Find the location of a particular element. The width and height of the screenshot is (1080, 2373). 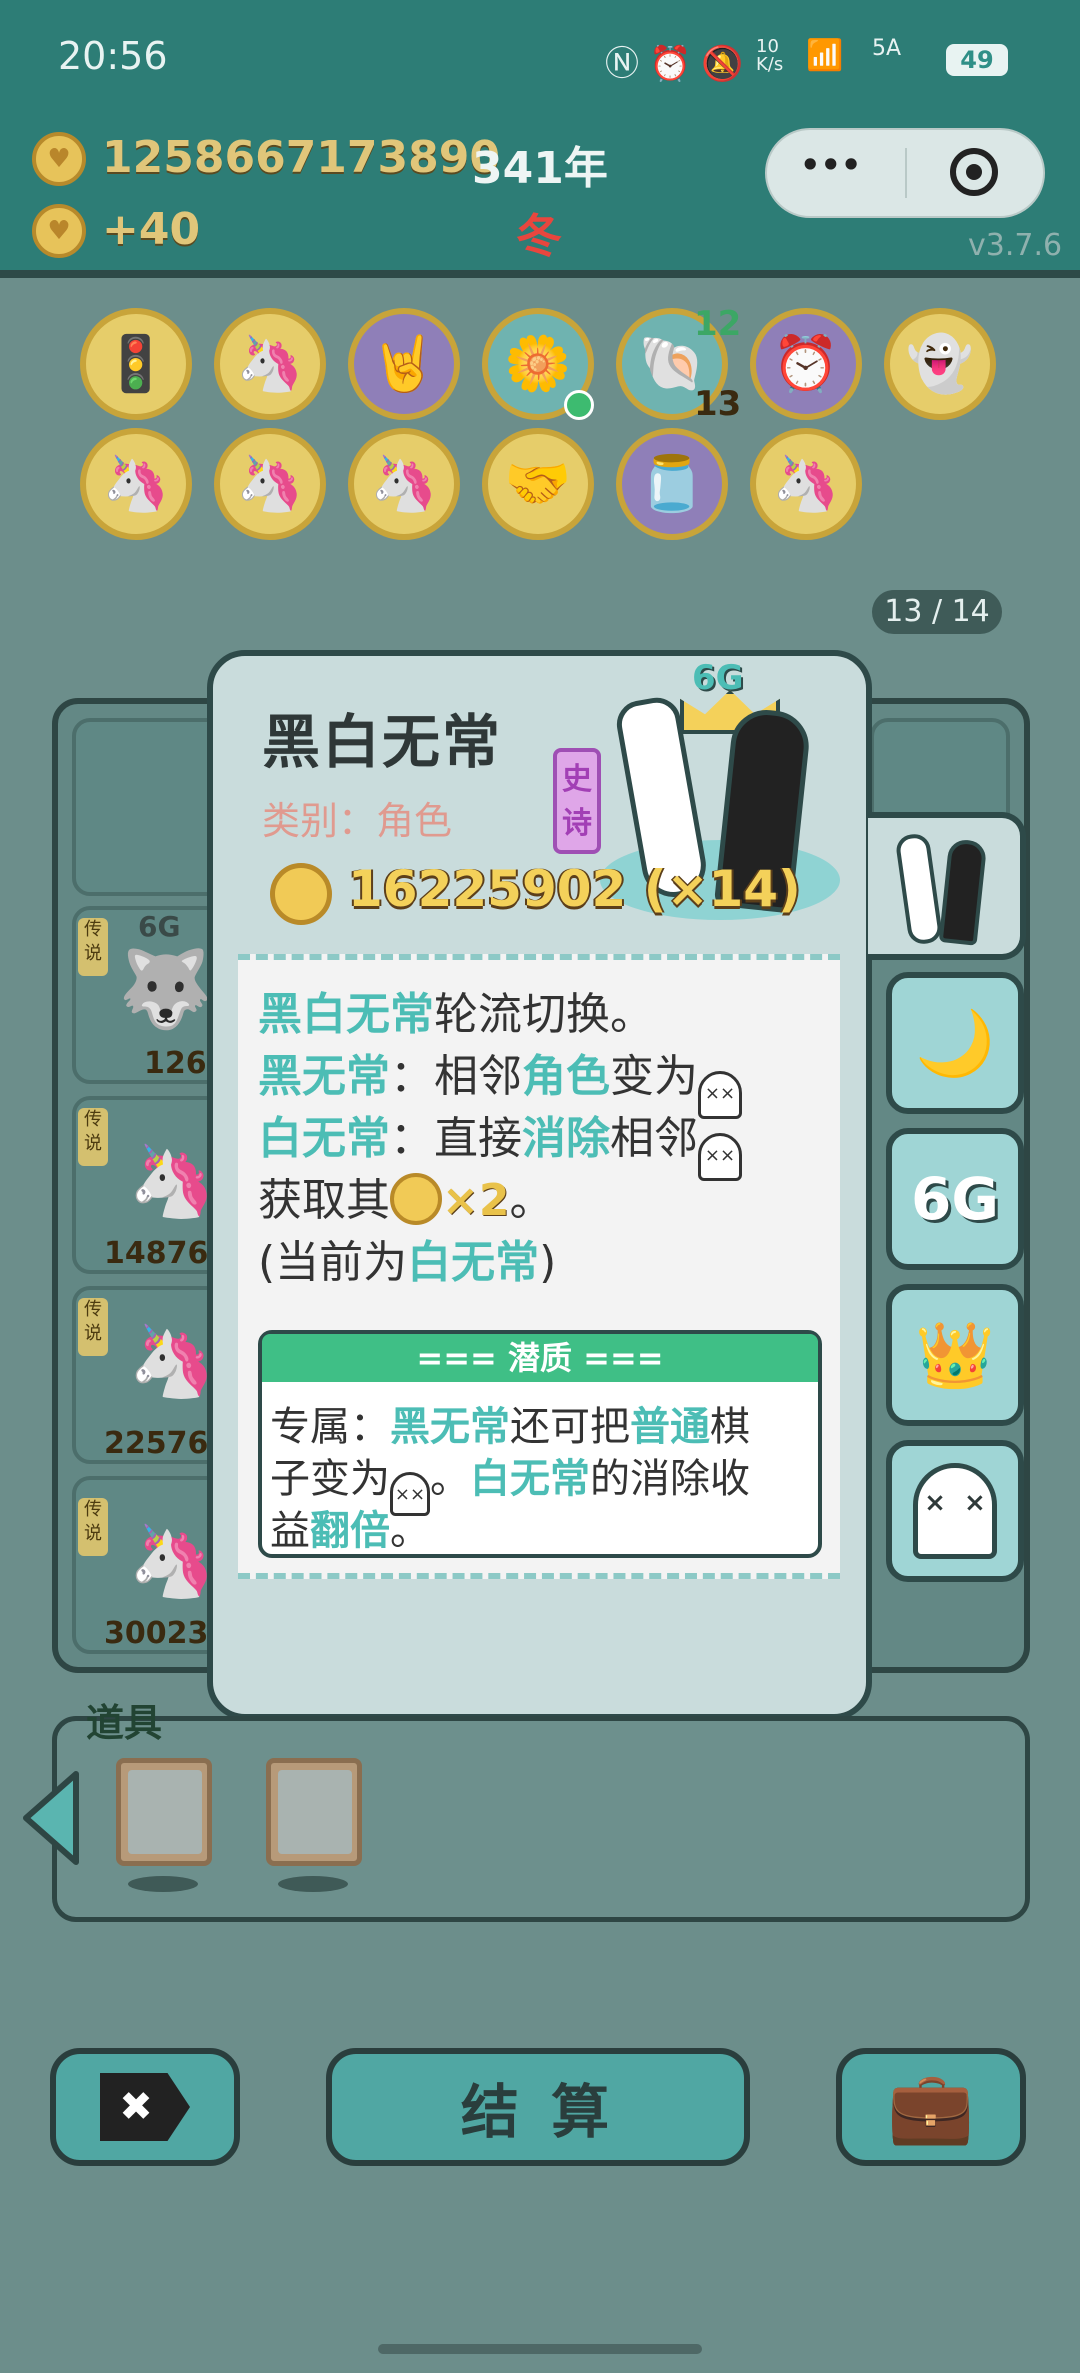

tab-moon: 🌙 is located at coordinates (955, 1043).